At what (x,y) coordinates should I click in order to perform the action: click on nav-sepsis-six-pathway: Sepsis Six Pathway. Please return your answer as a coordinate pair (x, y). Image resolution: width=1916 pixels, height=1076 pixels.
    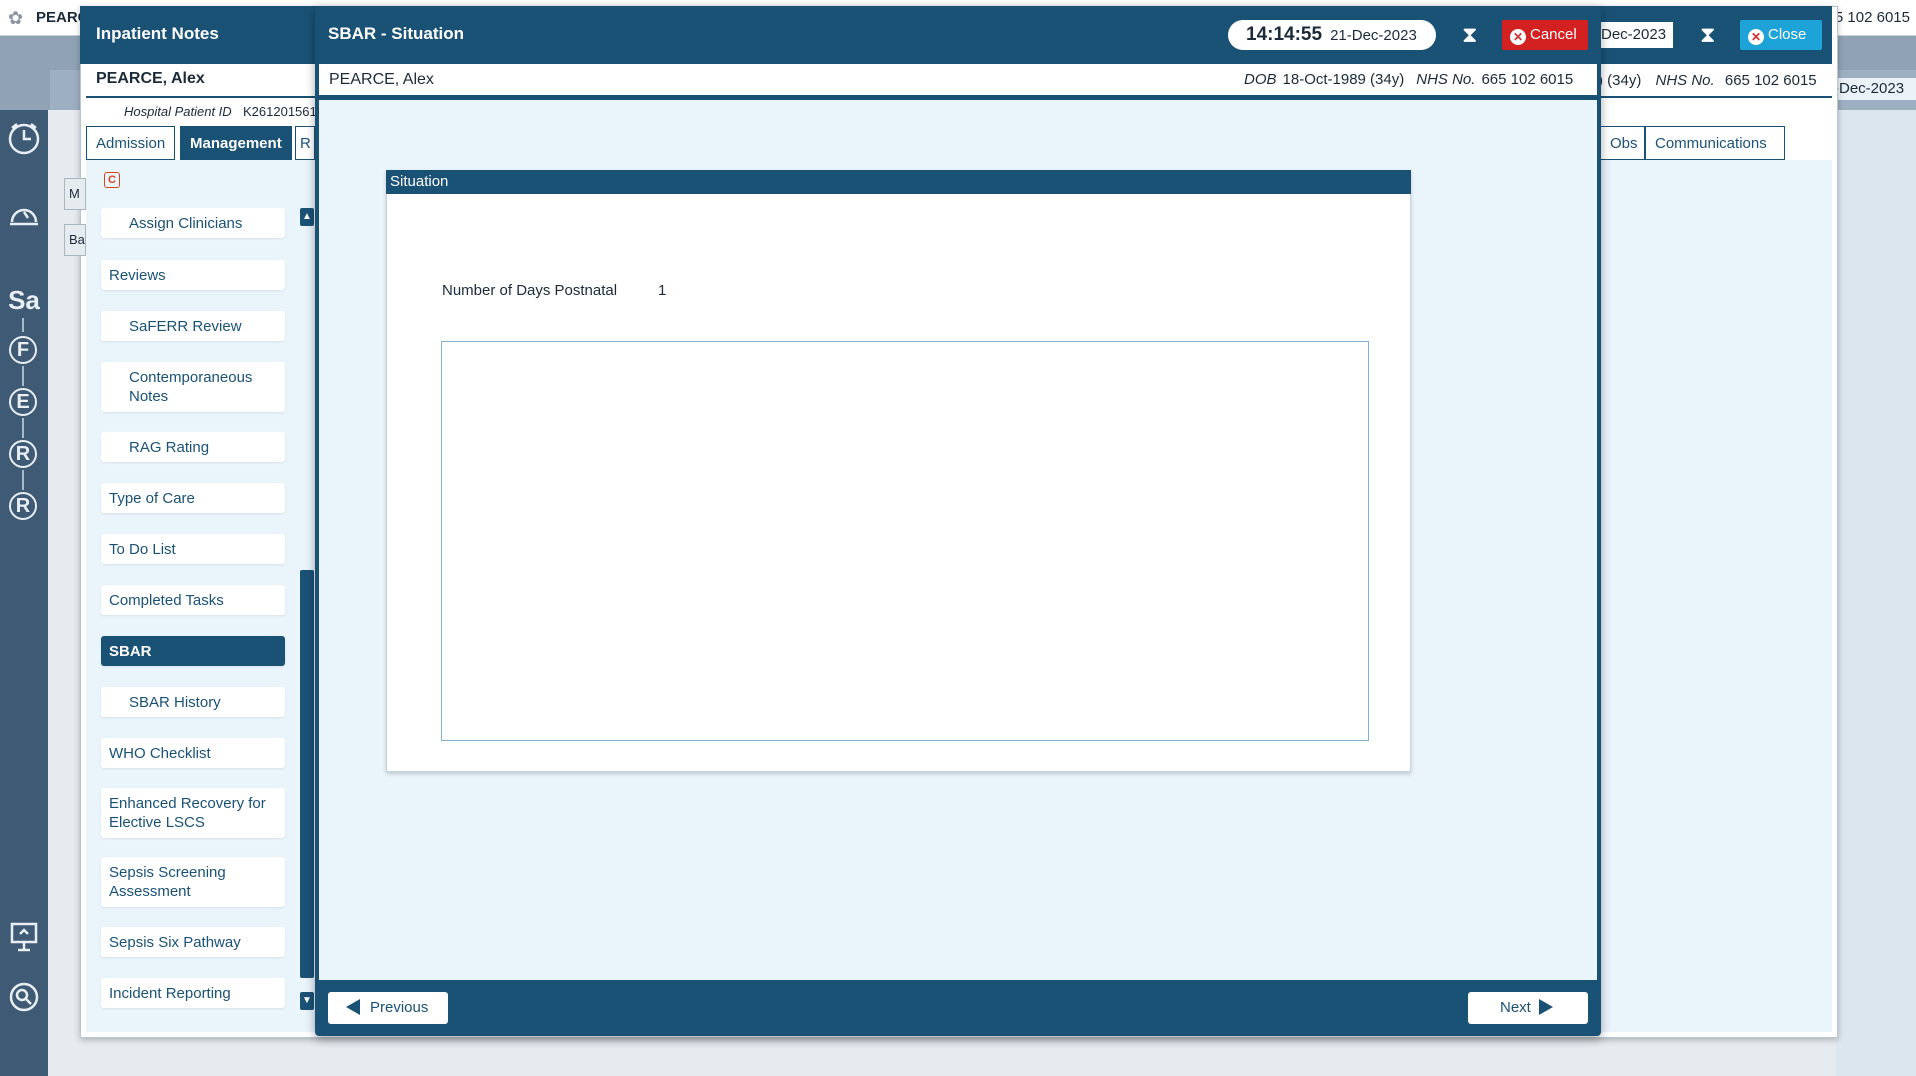
    Looking at the image, I should click on (193, 942).